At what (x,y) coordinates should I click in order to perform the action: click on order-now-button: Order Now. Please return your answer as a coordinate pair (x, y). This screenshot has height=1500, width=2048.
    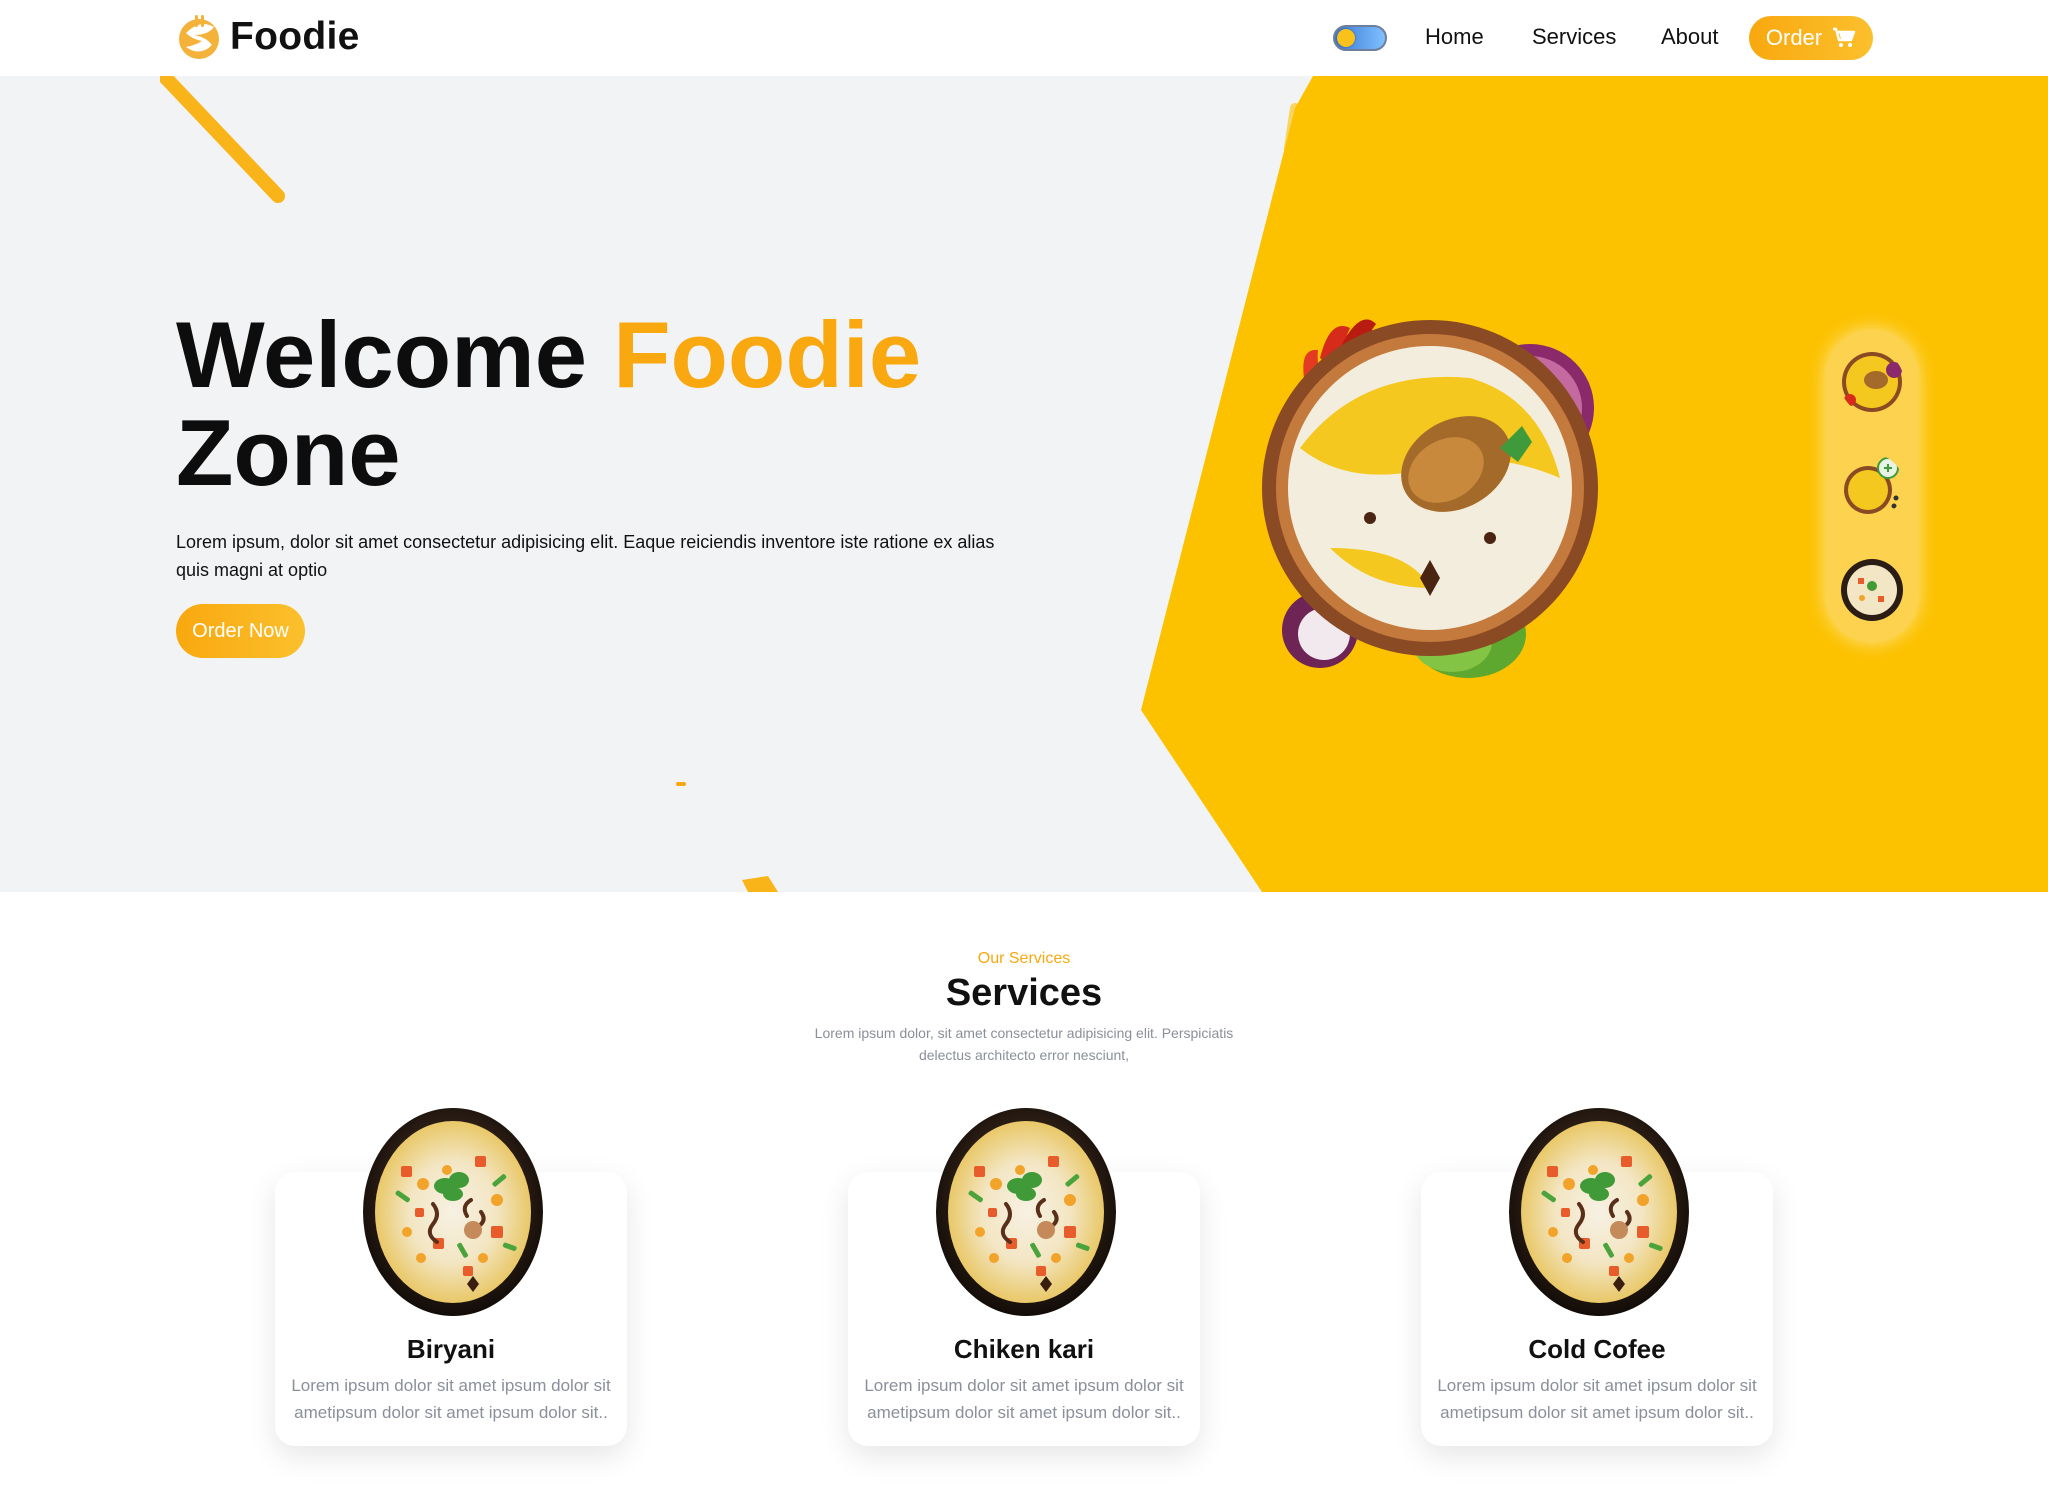
    Looking at the image, I should click on (240, 631).